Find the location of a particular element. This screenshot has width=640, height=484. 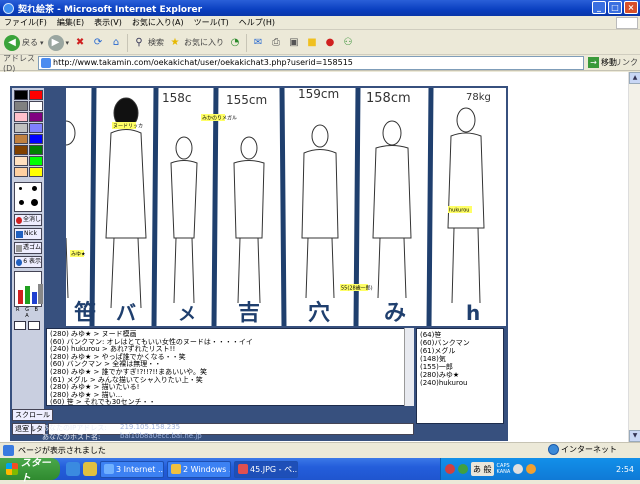

go-button: → 移動 is located at coordinates (602, 62).